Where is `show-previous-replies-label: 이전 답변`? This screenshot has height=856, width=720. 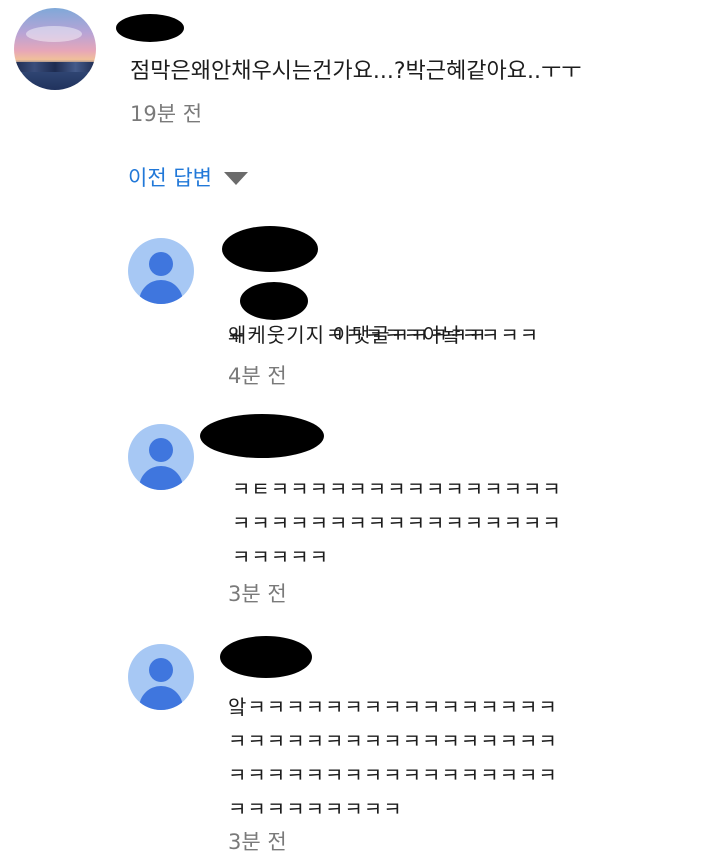
show-previous-replies-label: 이전 답변 is located at coordinates (170, 178).